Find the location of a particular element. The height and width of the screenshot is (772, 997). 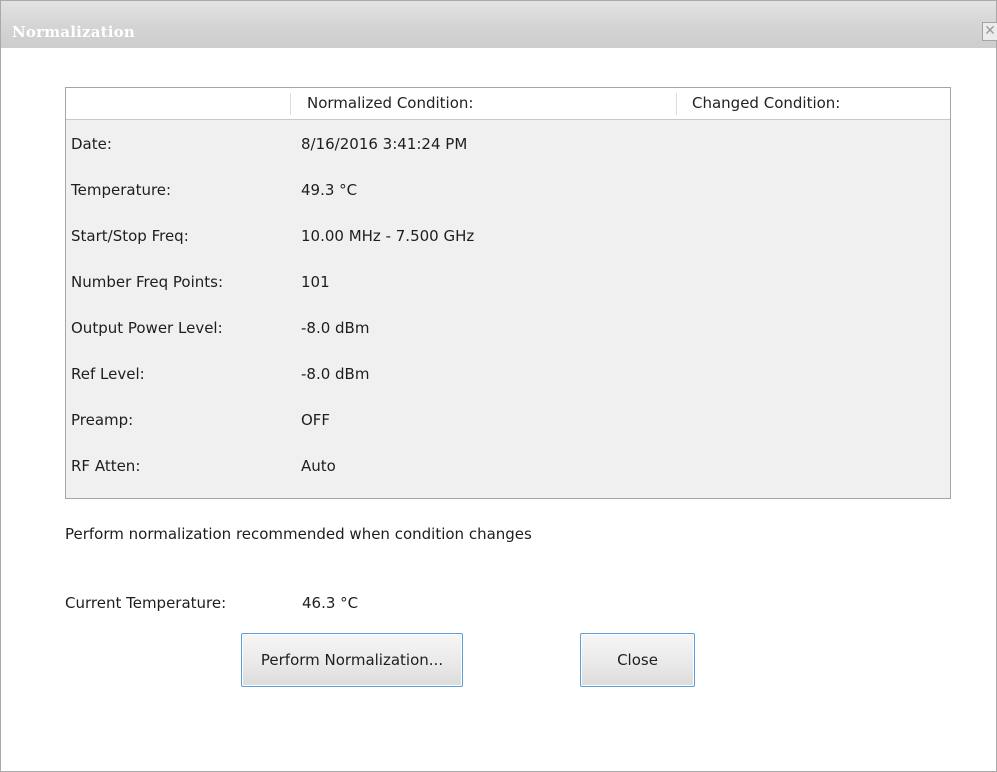

header-normalized-condition: Normalized Condition: is located at coordinates (390, 103).